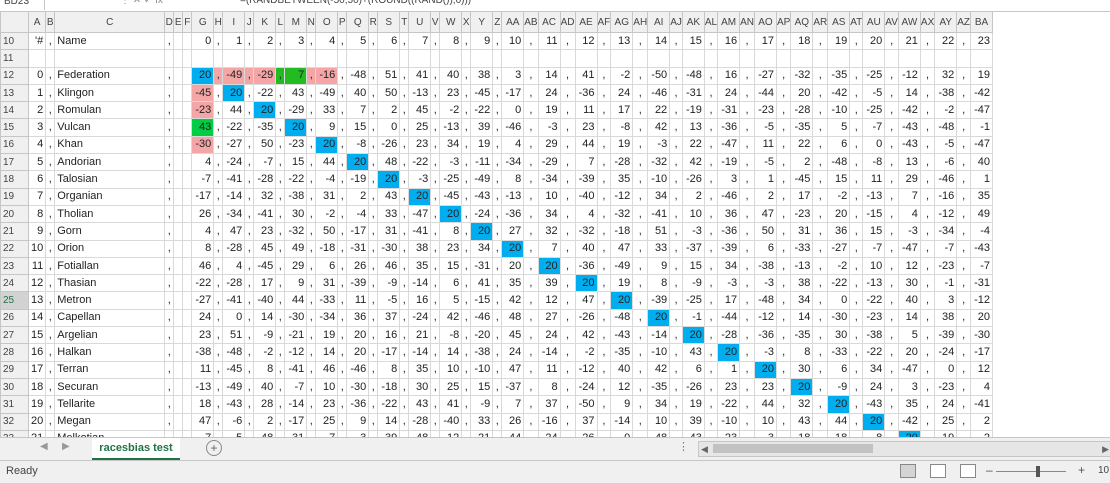 The image size is (1110, 483). Describe the element at coordinates (296, 22) in the screenshot. I see `column-header: M` at that location.